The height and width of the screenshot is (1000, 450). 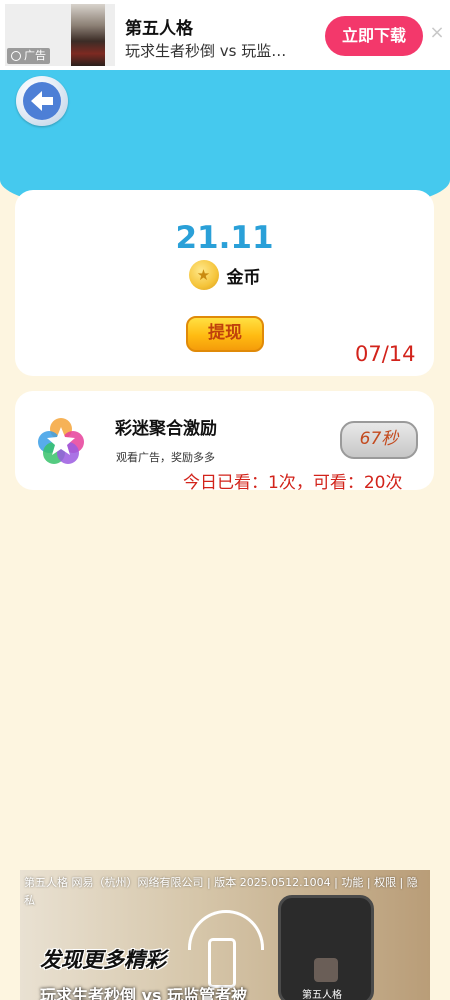 I want to click on ad-headline: 发现更多精彩, so click(x=103, y=960).